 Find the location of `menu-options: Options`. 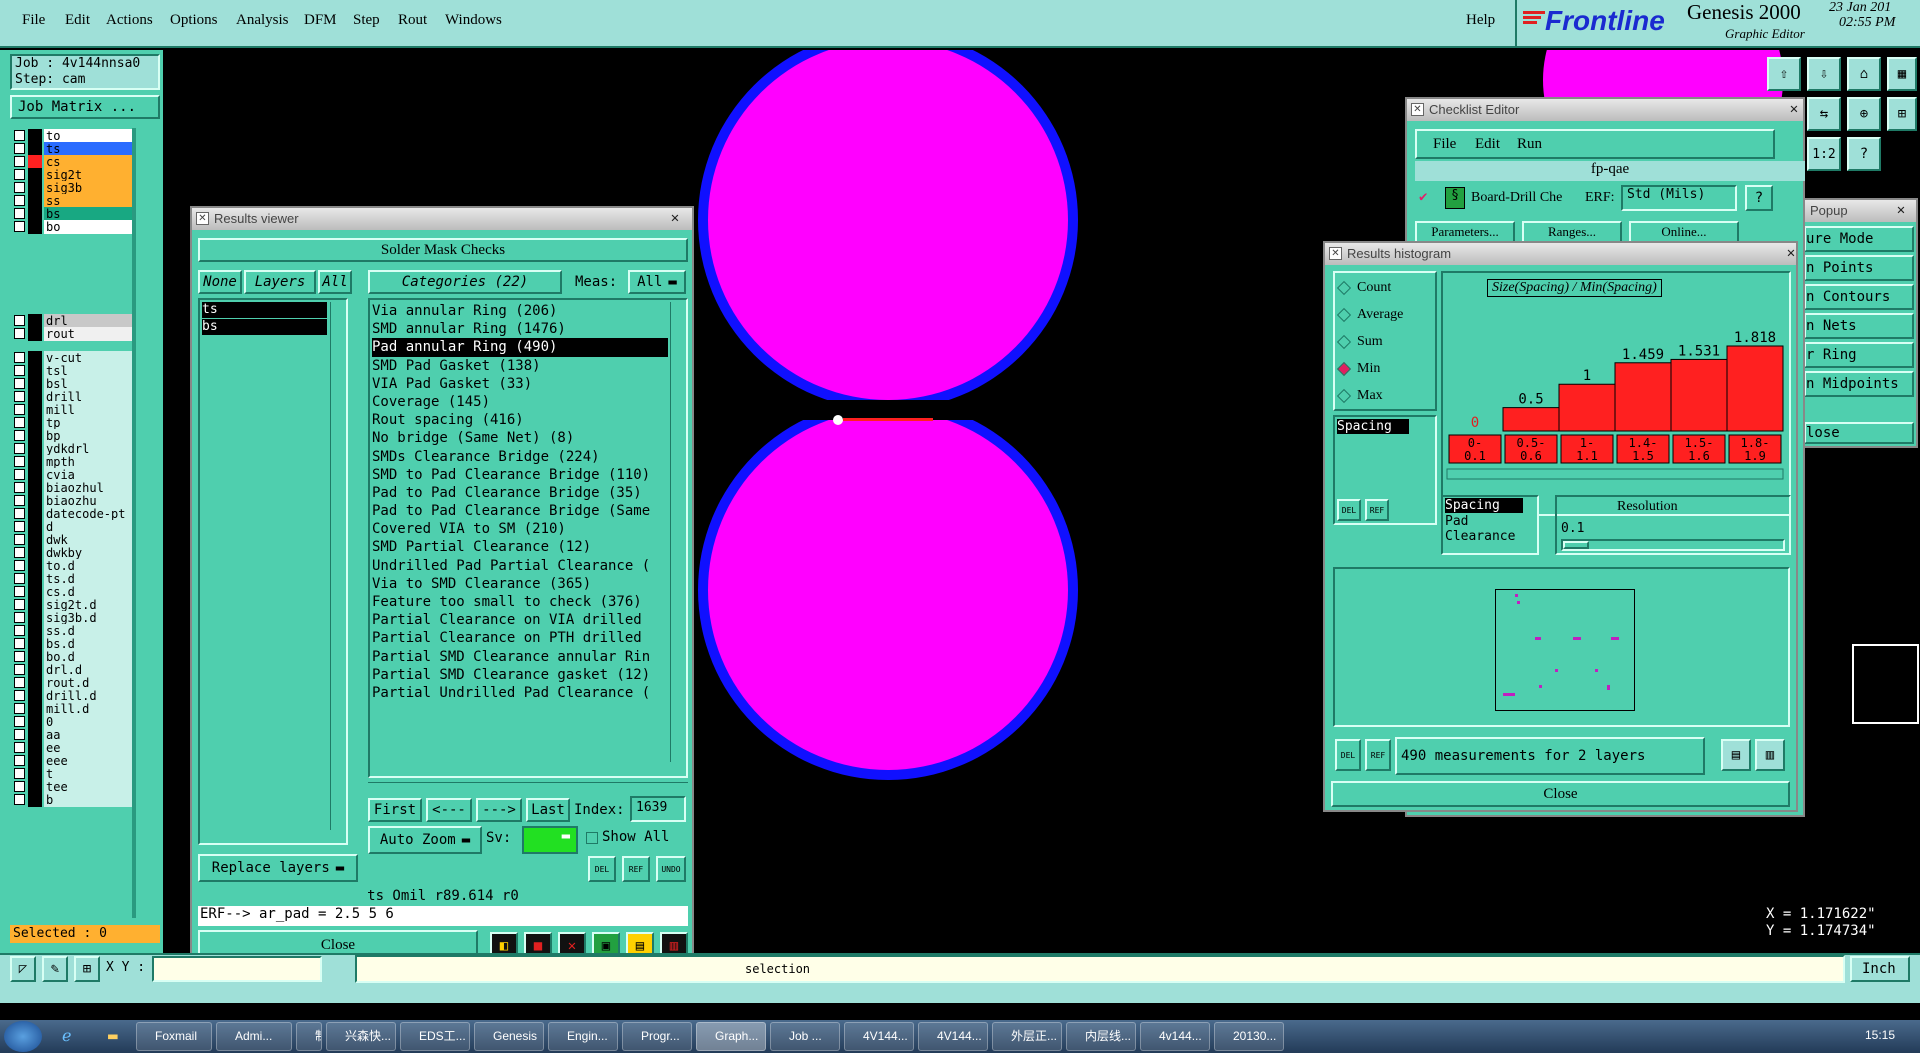

menu-options: Options is located at coordinates (194, 20).